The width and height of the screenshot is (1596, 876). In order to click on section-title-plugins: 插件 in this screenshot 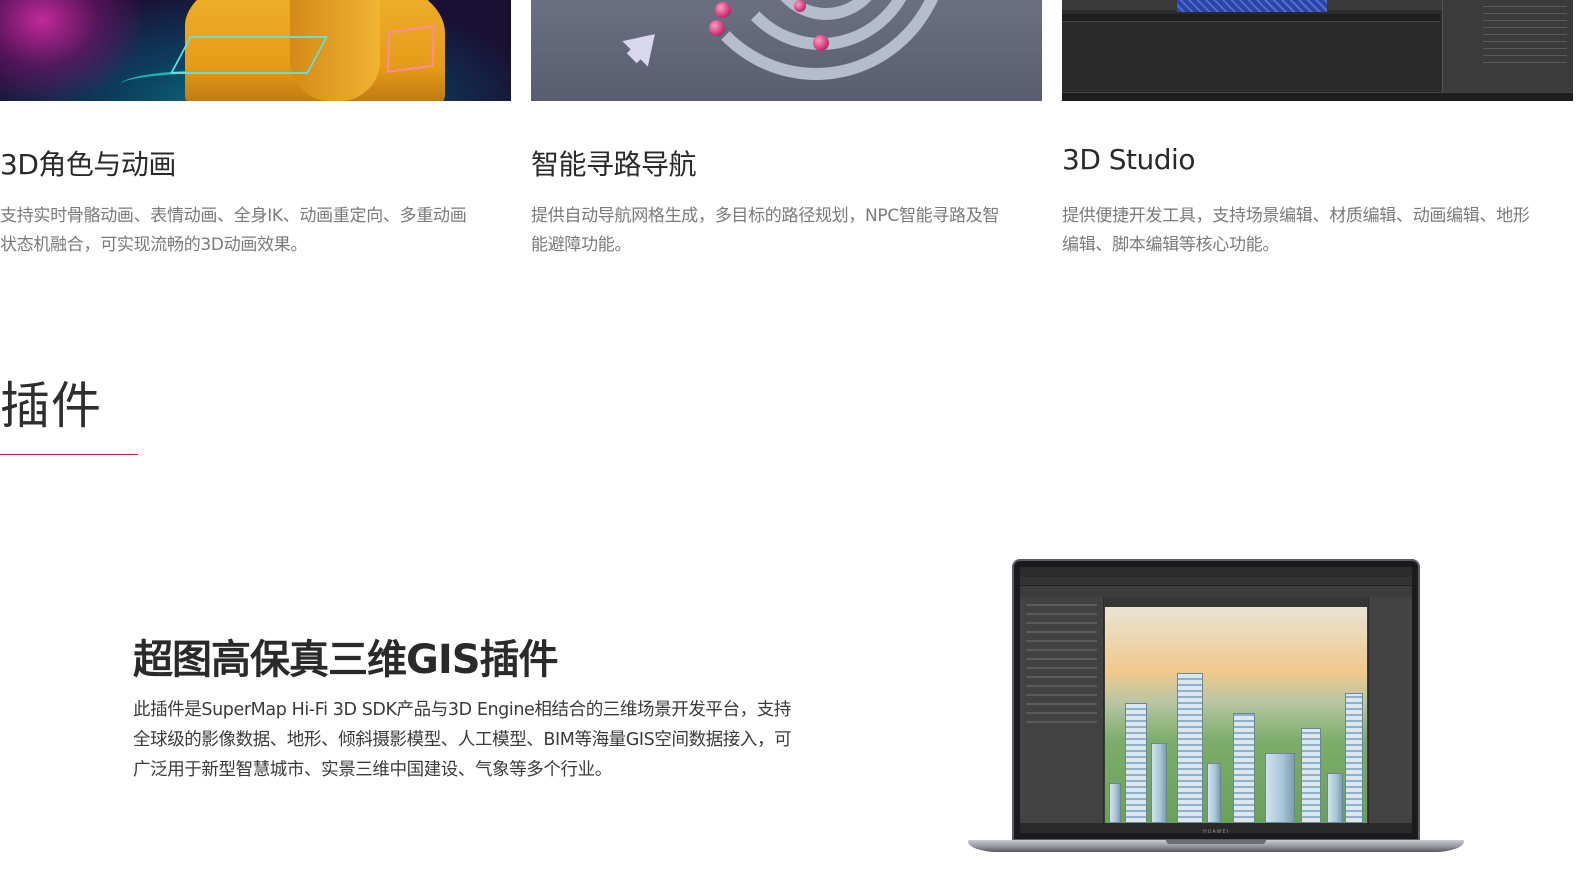, I will do `click(51, 406)`.